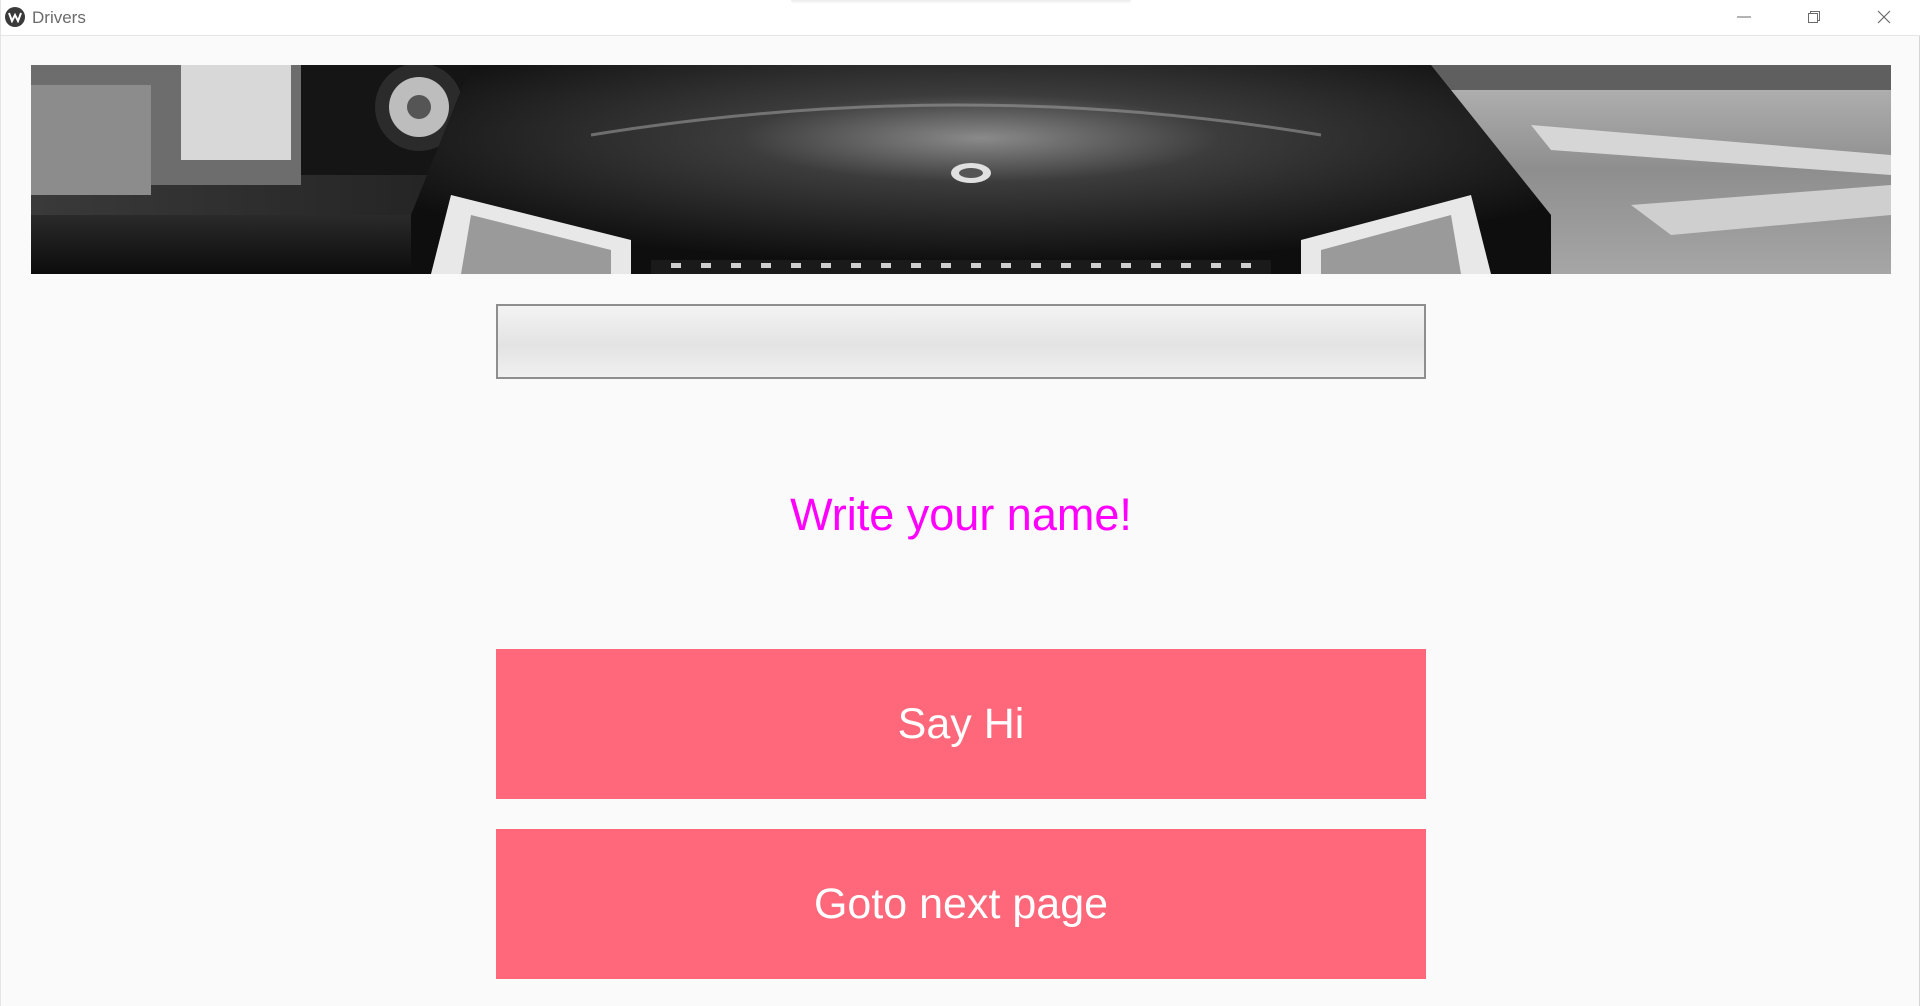  Describe the element at coordinates (961, 514) in the screenshot. I see `prompt-label: Write your name!` at that location.